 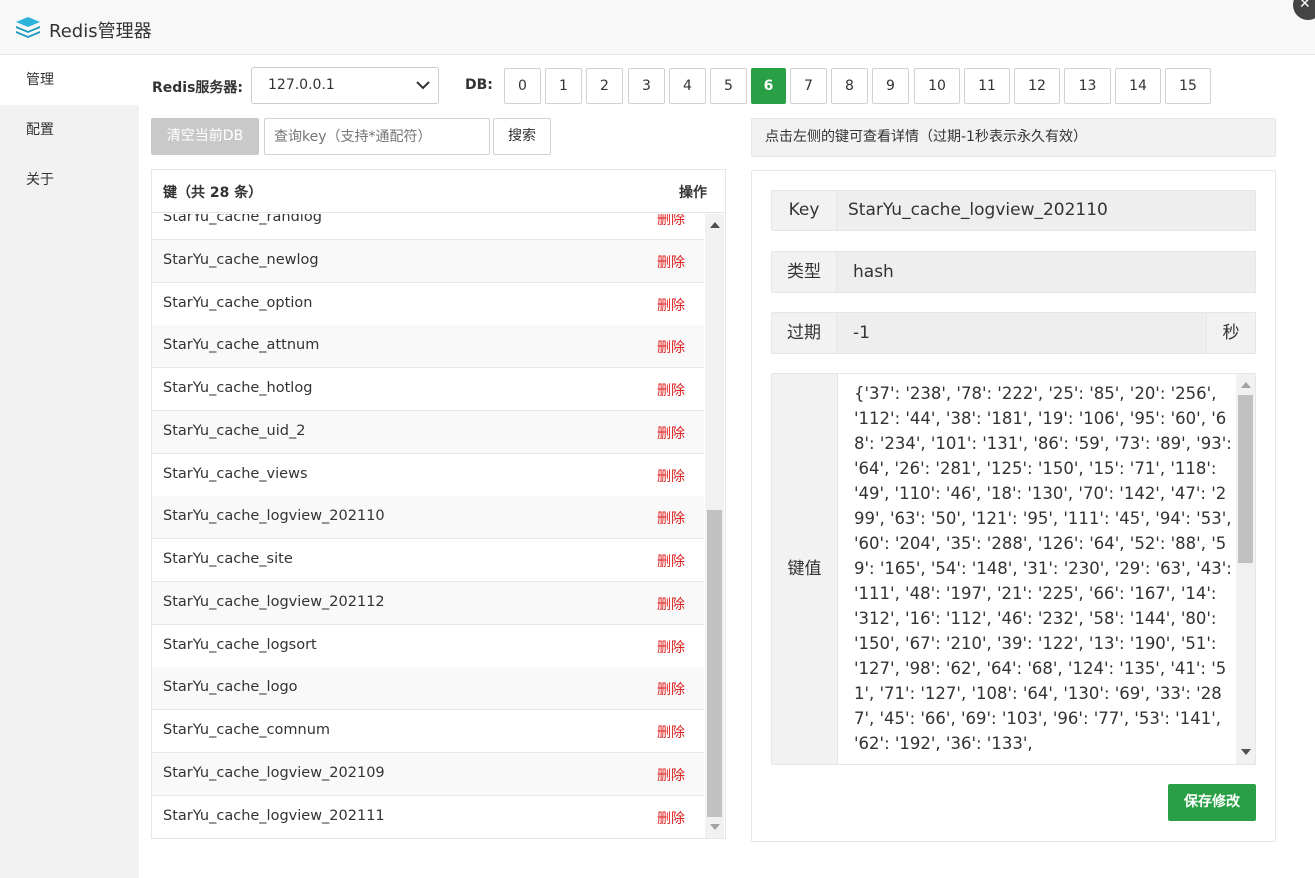 What do you see at coordinates (28, 27) in the screenshot?
I see `redis-logo-icon` at bounding box center [28, 27].